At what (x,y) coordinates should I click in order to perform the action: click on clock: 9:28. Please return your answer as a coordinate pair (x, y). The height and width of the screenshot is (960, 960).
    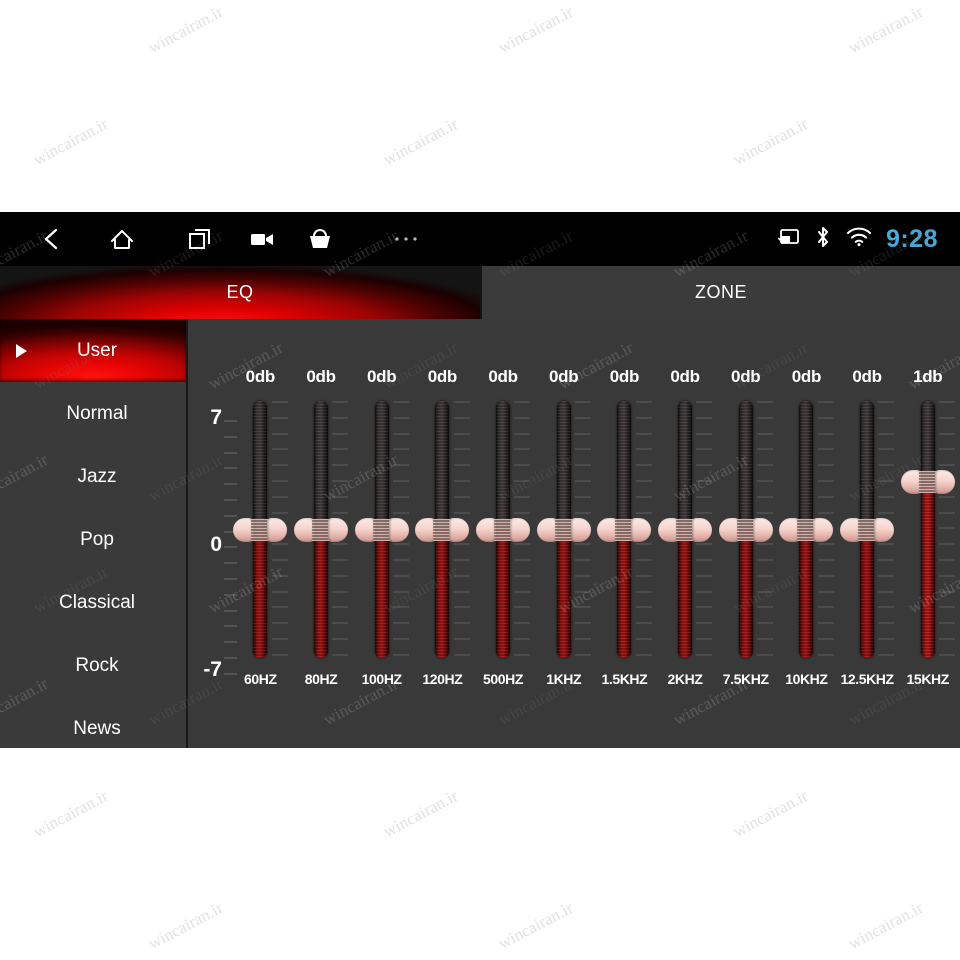
    Looking at the image, I should click on (911, 238).